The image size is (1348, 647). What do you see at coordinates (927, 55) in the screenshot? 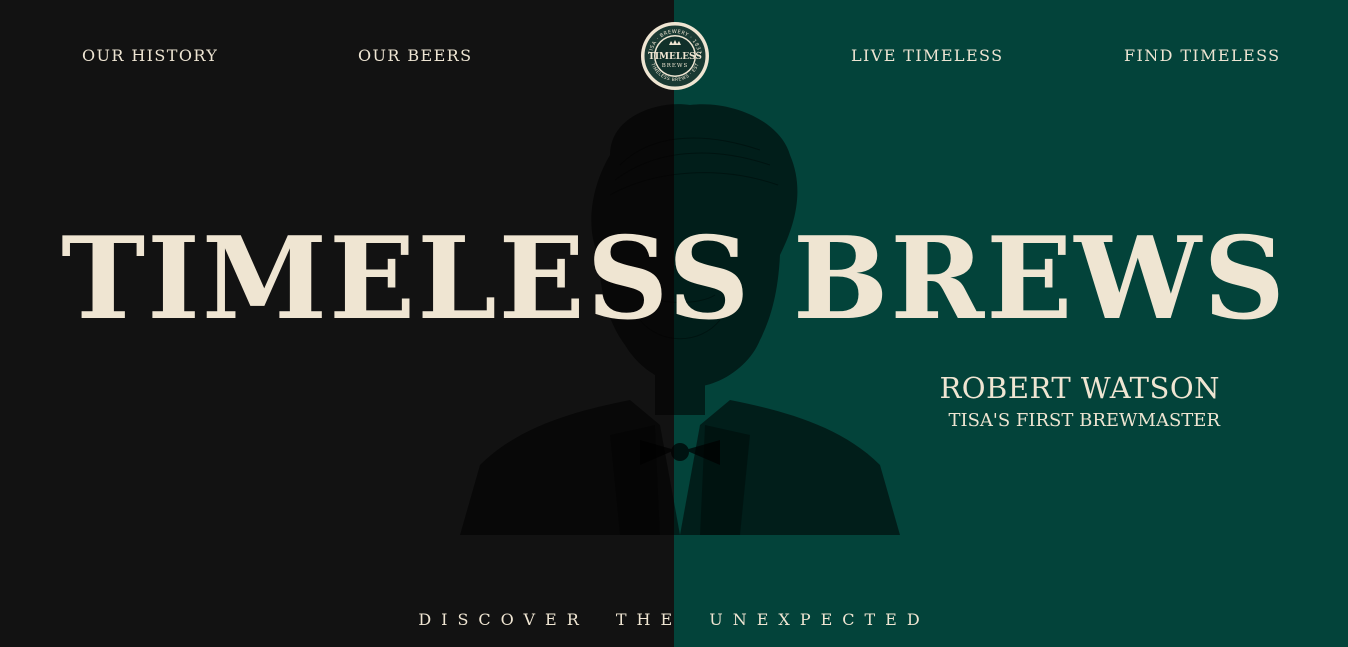
I see `nav-live-timeless: LIVE TIMELESS` at bounding box center [927, 55].